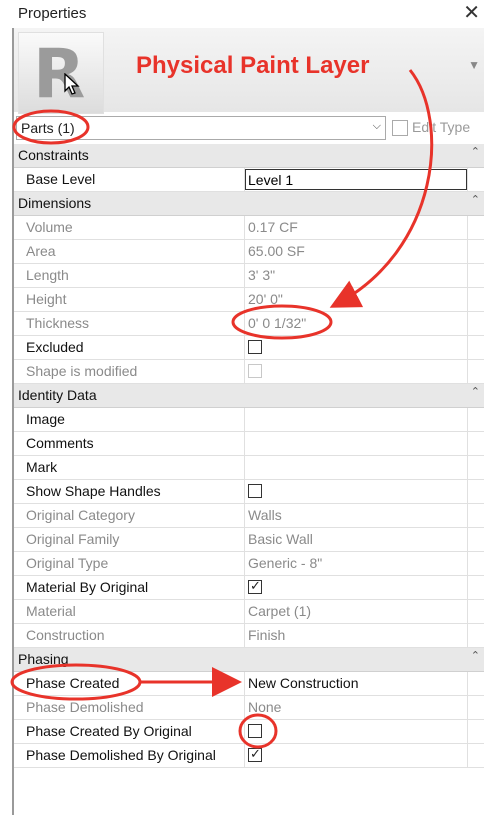 The height and width of the screenshot is (815, 484). I want to click on property-row-material: Material Carpet (1), so click(249, 612).